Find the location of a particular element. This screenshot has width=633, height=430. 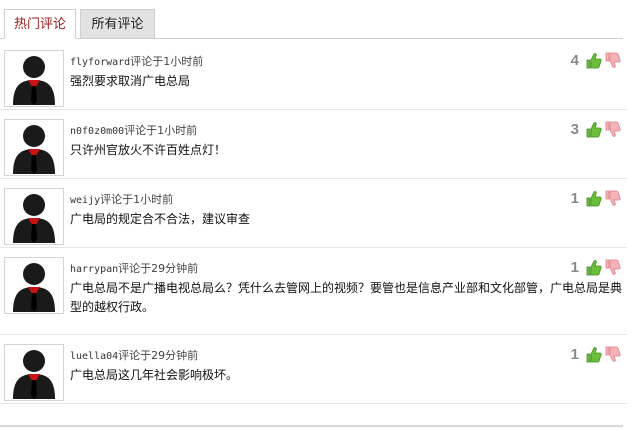

comment-meta: n0f0z0m00评论于1小时前 is located at coordinates (133, 130).